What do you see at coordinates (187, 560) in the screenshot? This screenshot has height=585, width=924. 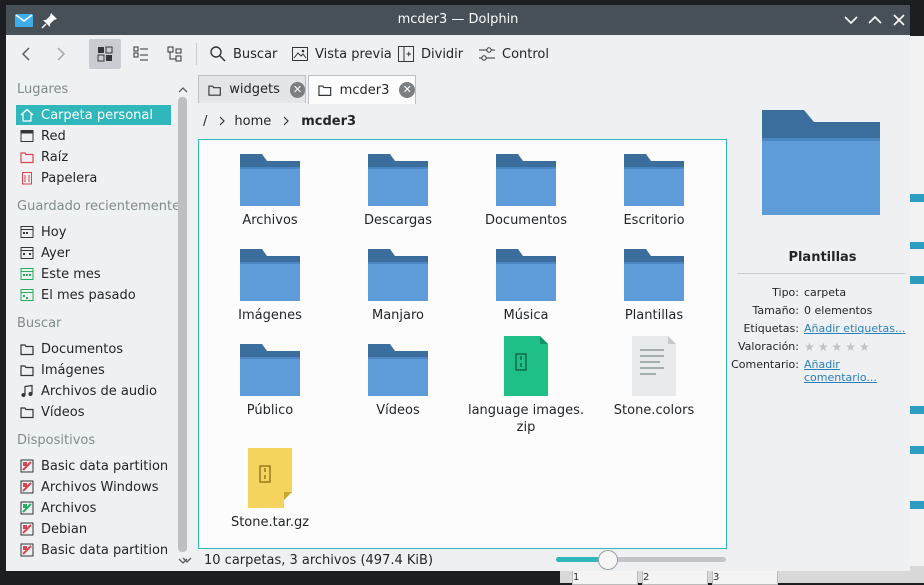 I see `chevron-down-icon` at bounding box center [187, 560].